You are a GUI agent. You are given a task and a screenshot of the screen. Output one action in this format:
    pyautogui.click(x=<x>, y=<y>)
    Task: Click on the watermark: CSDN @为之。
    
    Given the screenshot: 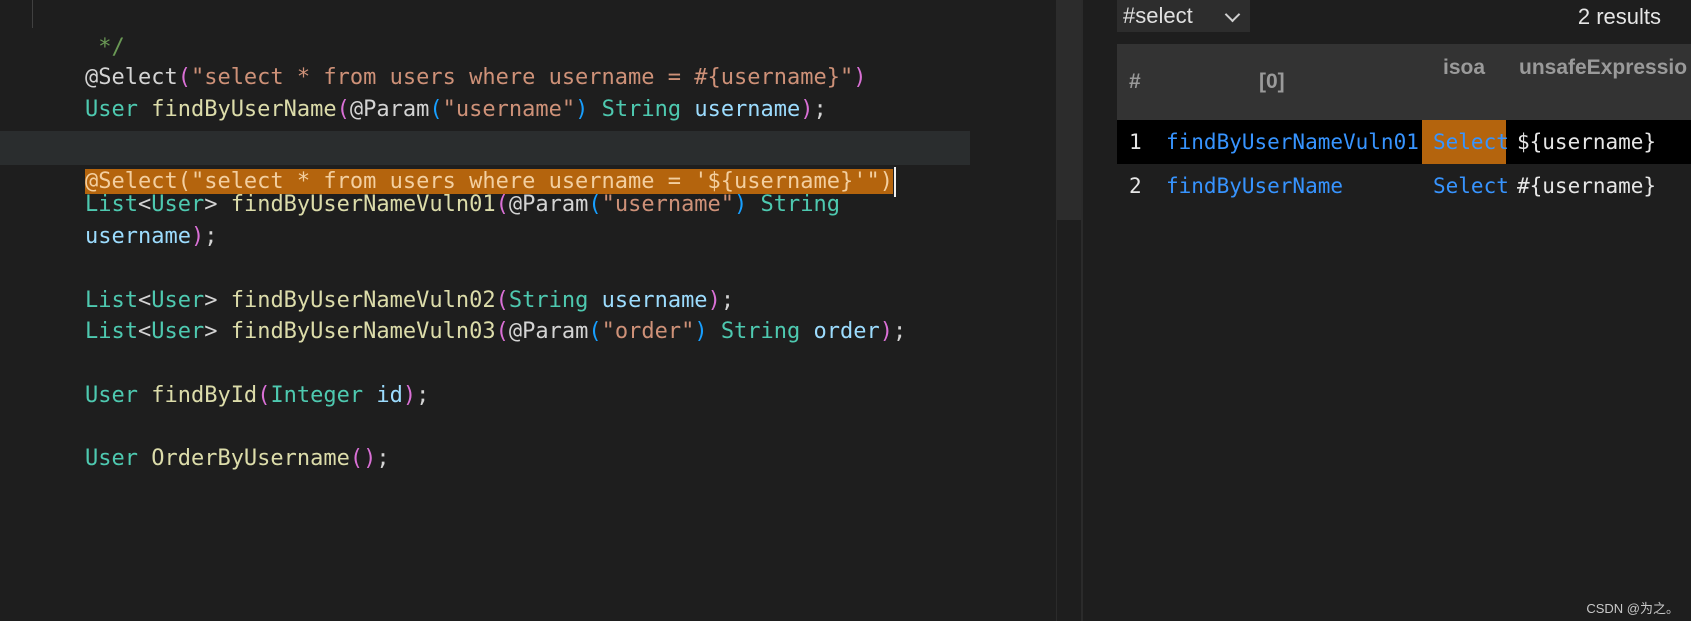 What is the action you would take?
    pyautogui.click(x=1632, y=608)
    